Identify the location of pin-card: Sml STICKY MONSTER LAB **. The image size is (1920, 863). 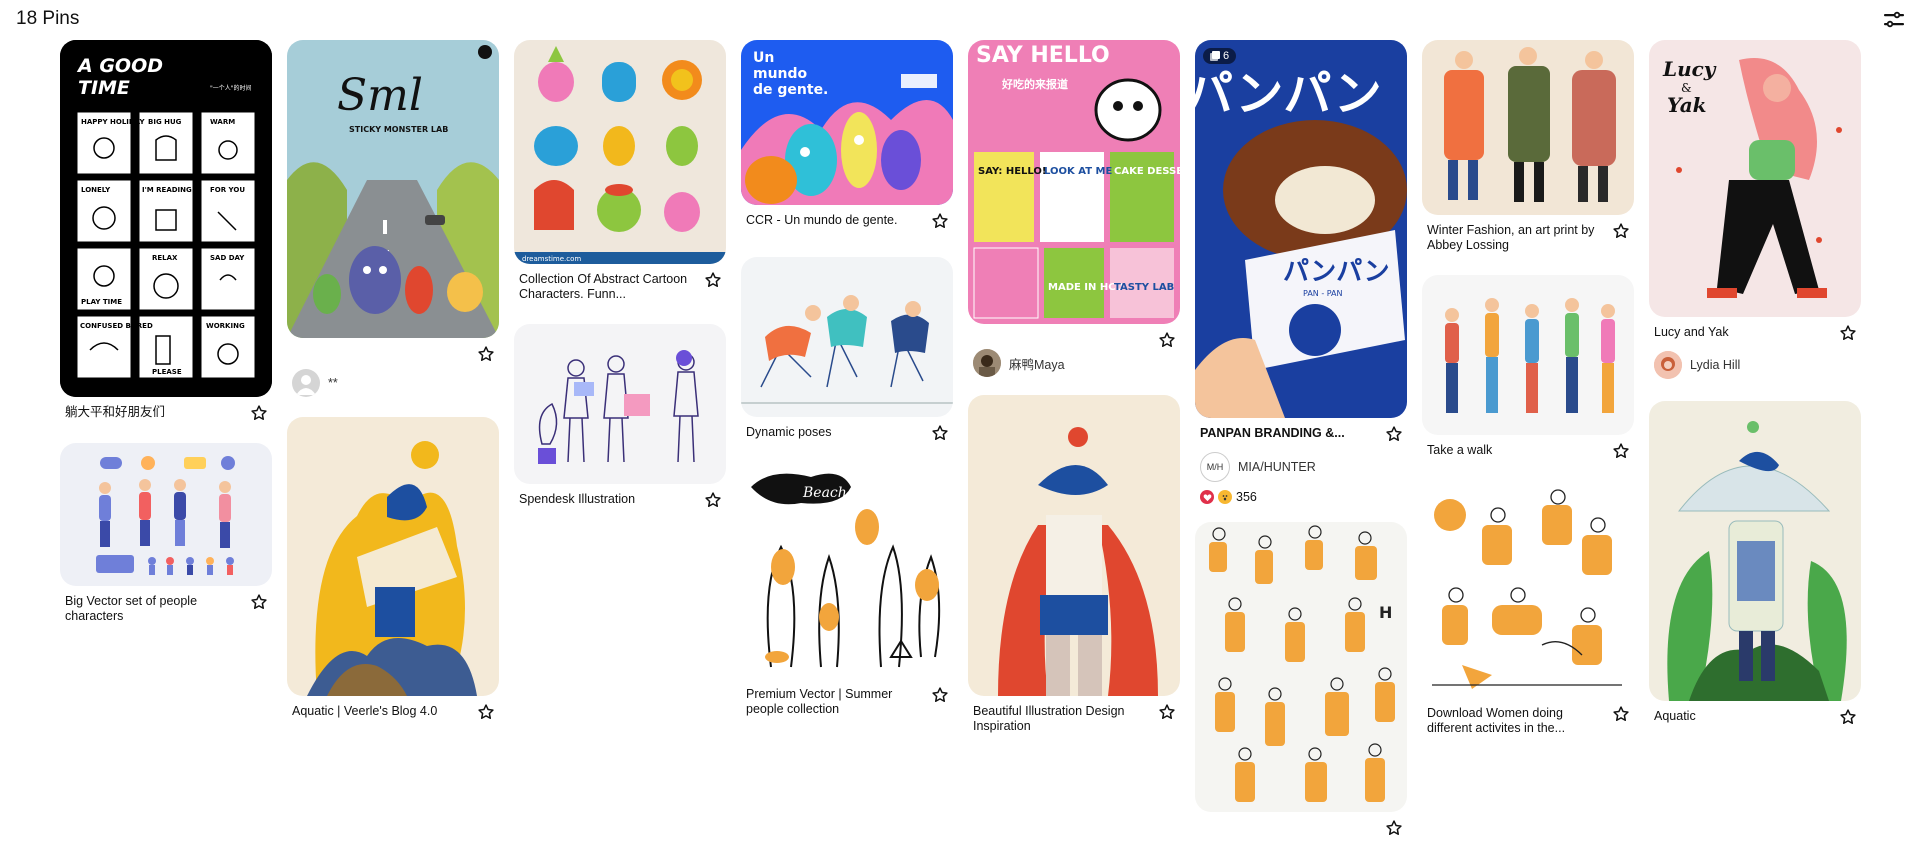
(393, 218).